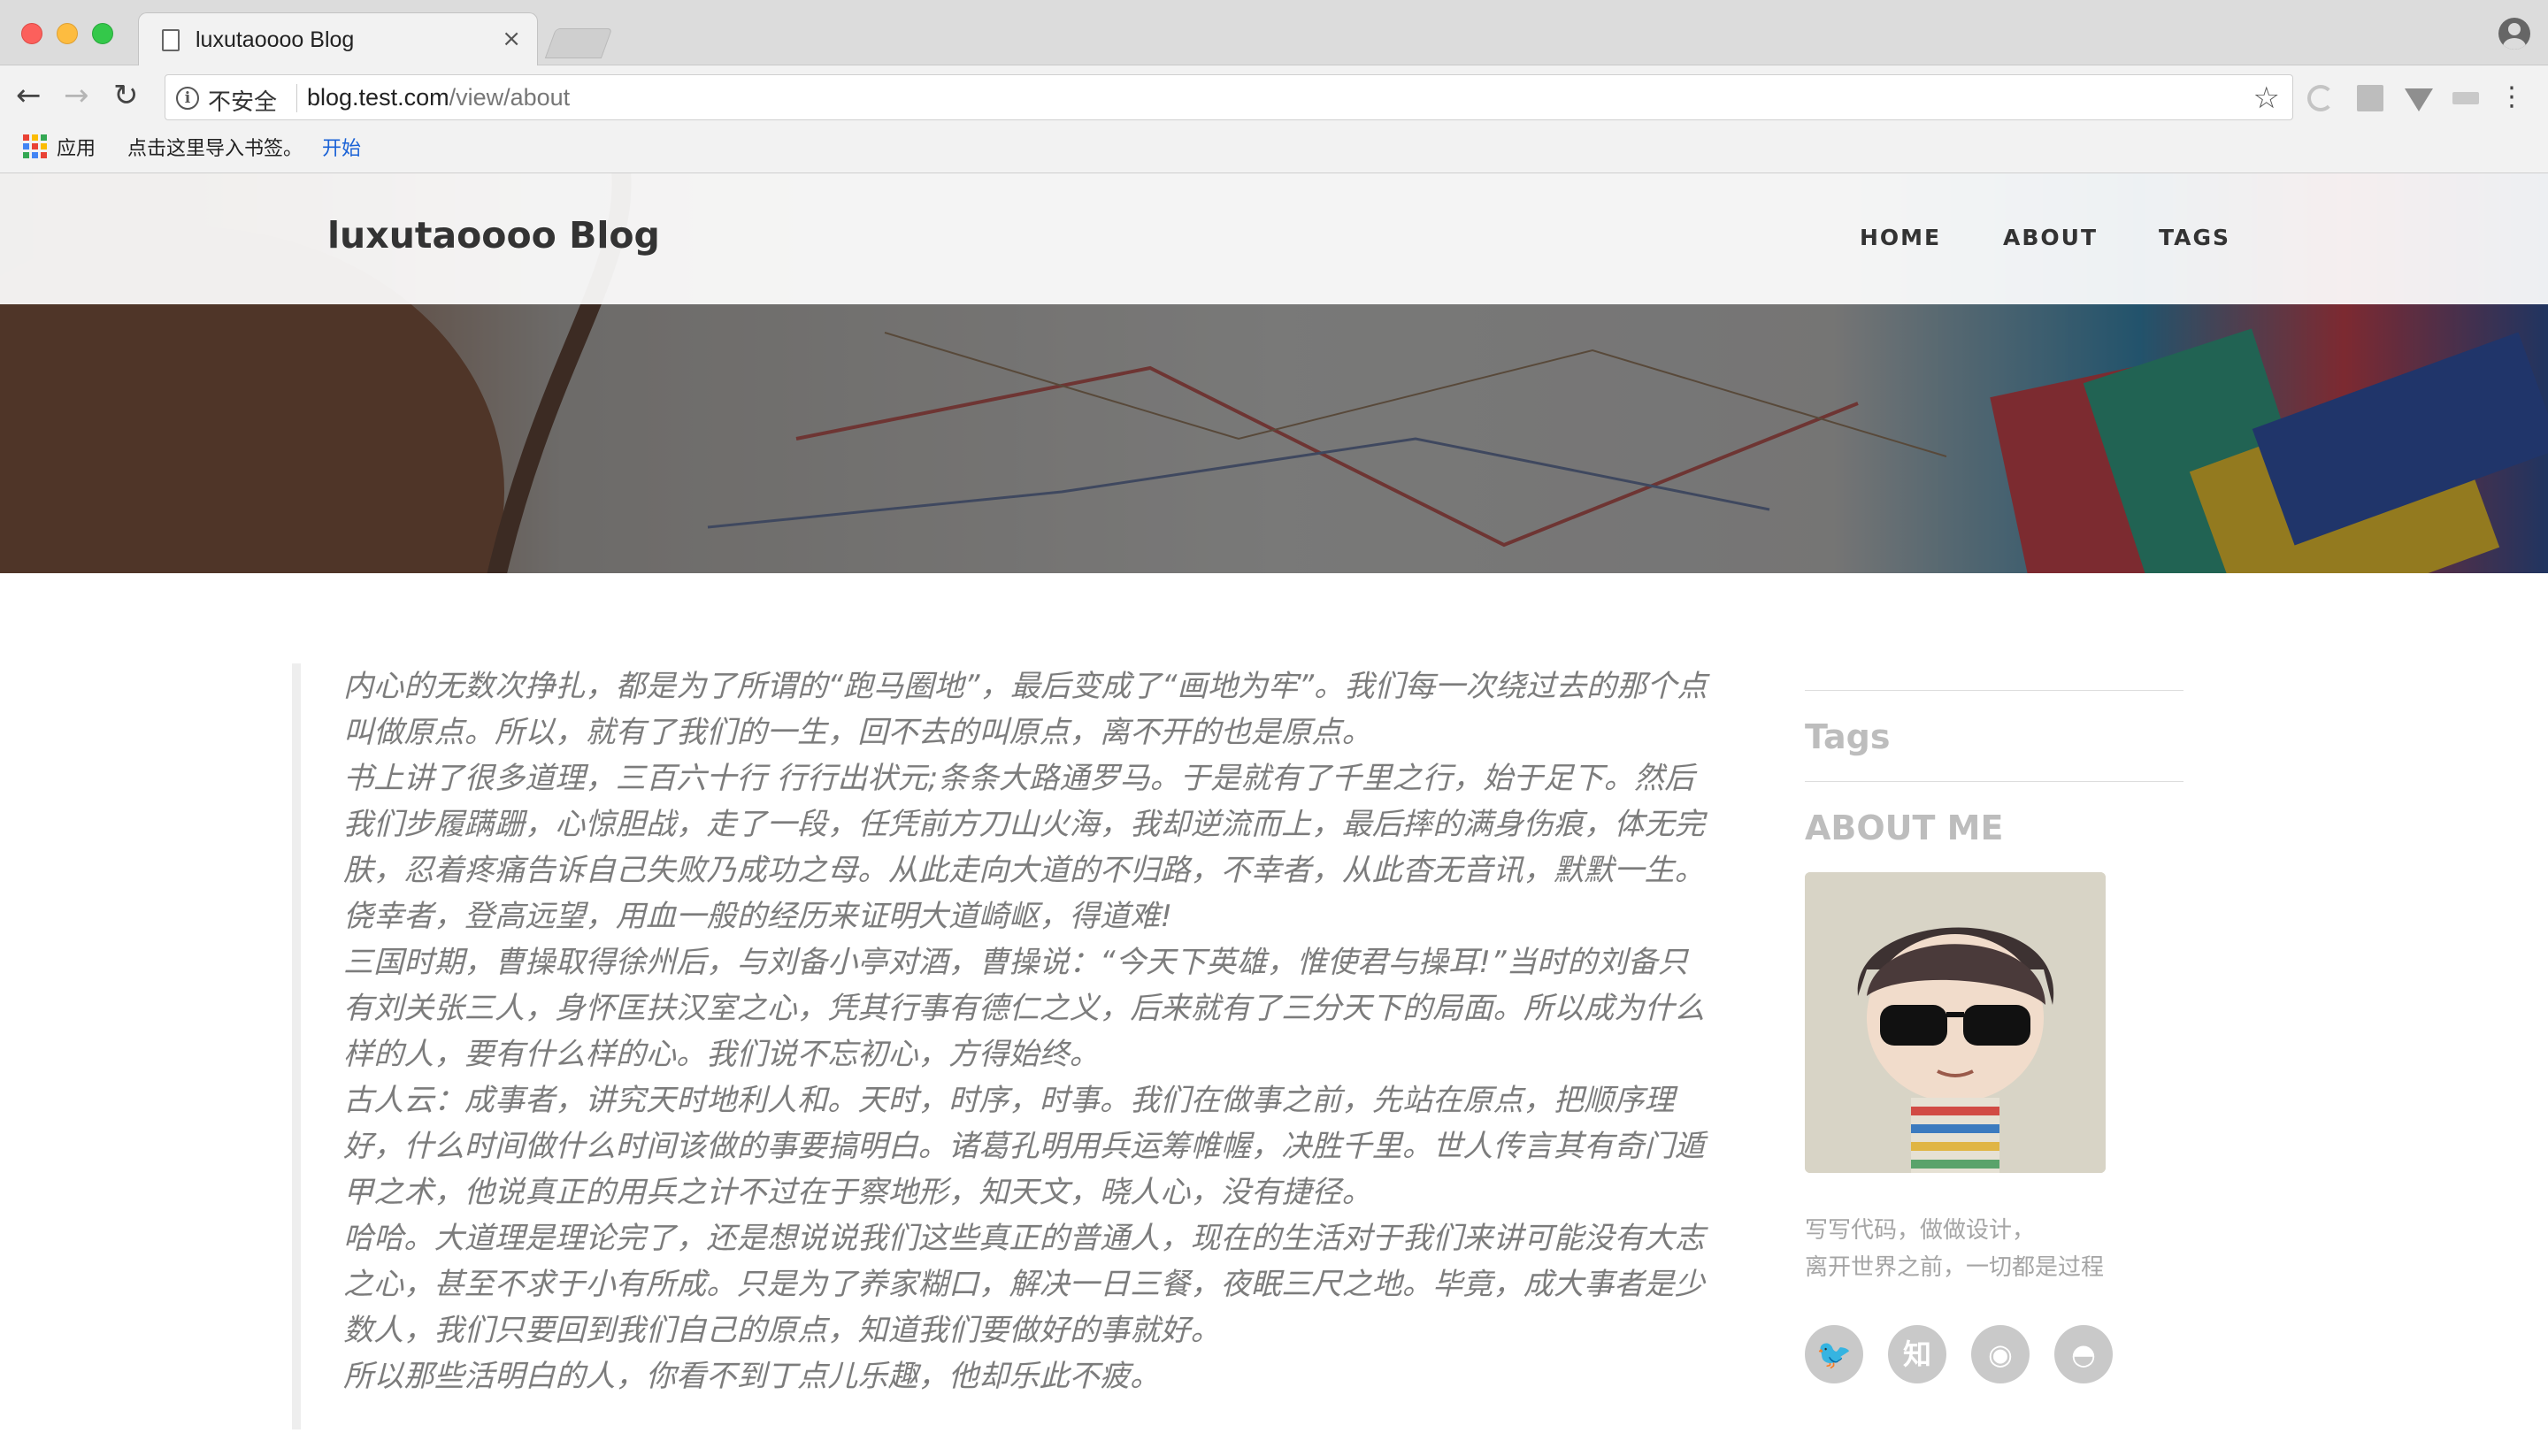 This screenshot has width=2548, height=1456. Describe the element at coordinates (126, 95) in the screenshot. I see `reload-icon: ↻` at that location.